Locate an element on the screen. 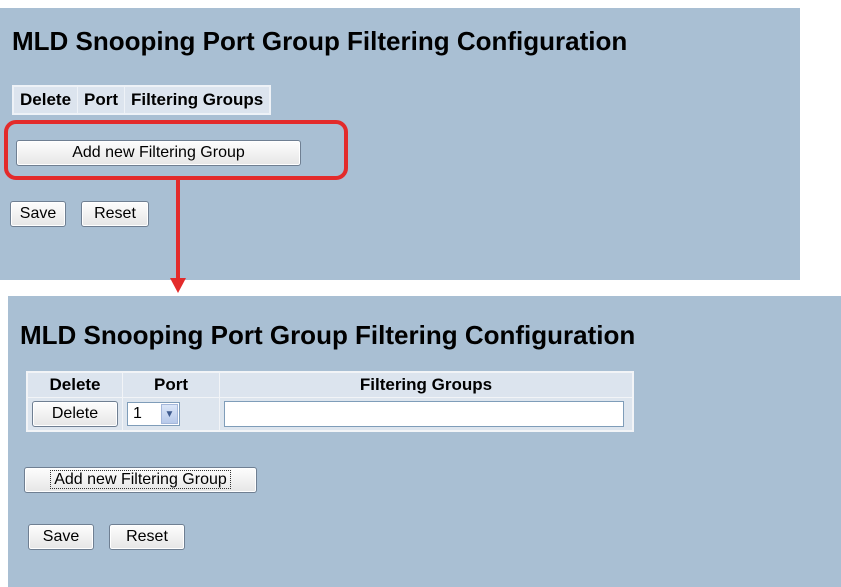 The width and height of the screenshot is (841, 587). delete-cell: Delete is located at coordinates (74, 414).